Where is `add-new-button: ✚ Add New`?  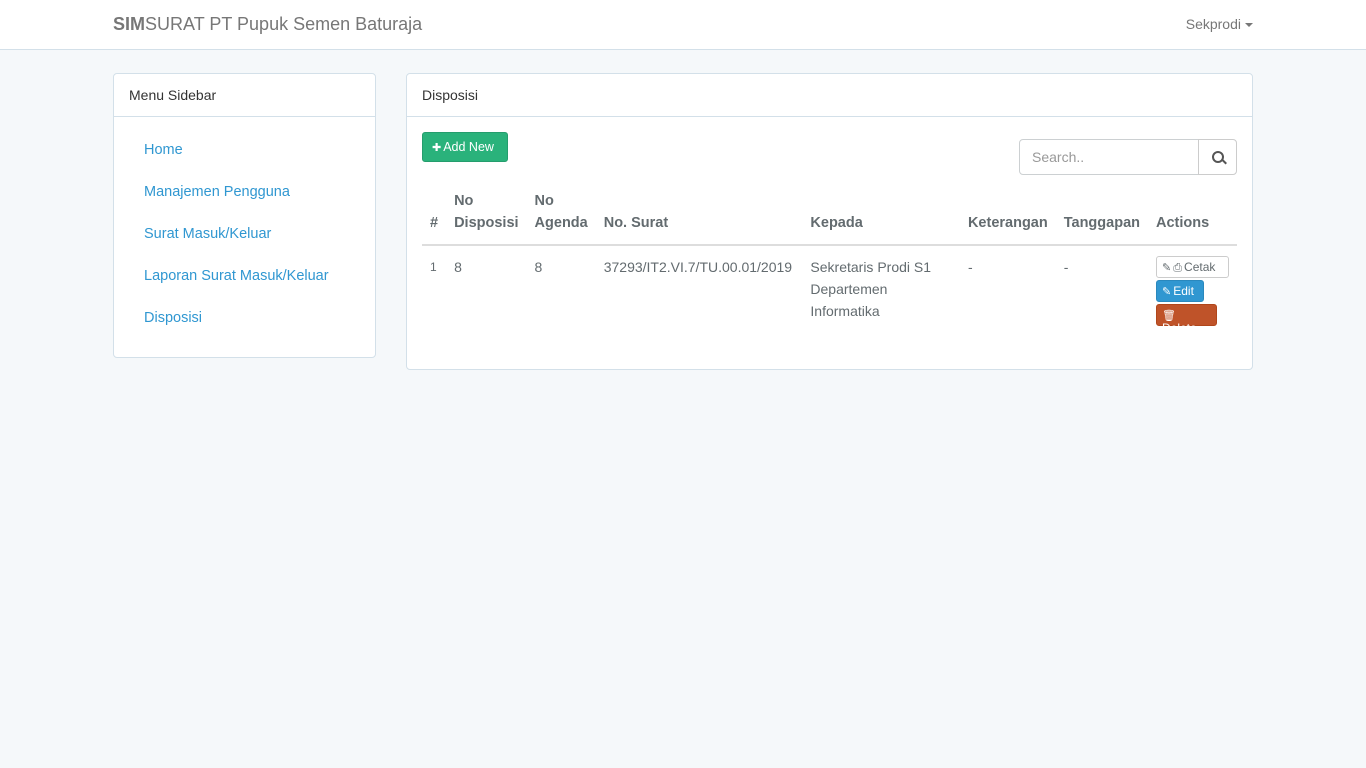
add-new-button: ✚ Add New is located at coordinates (465, 147).